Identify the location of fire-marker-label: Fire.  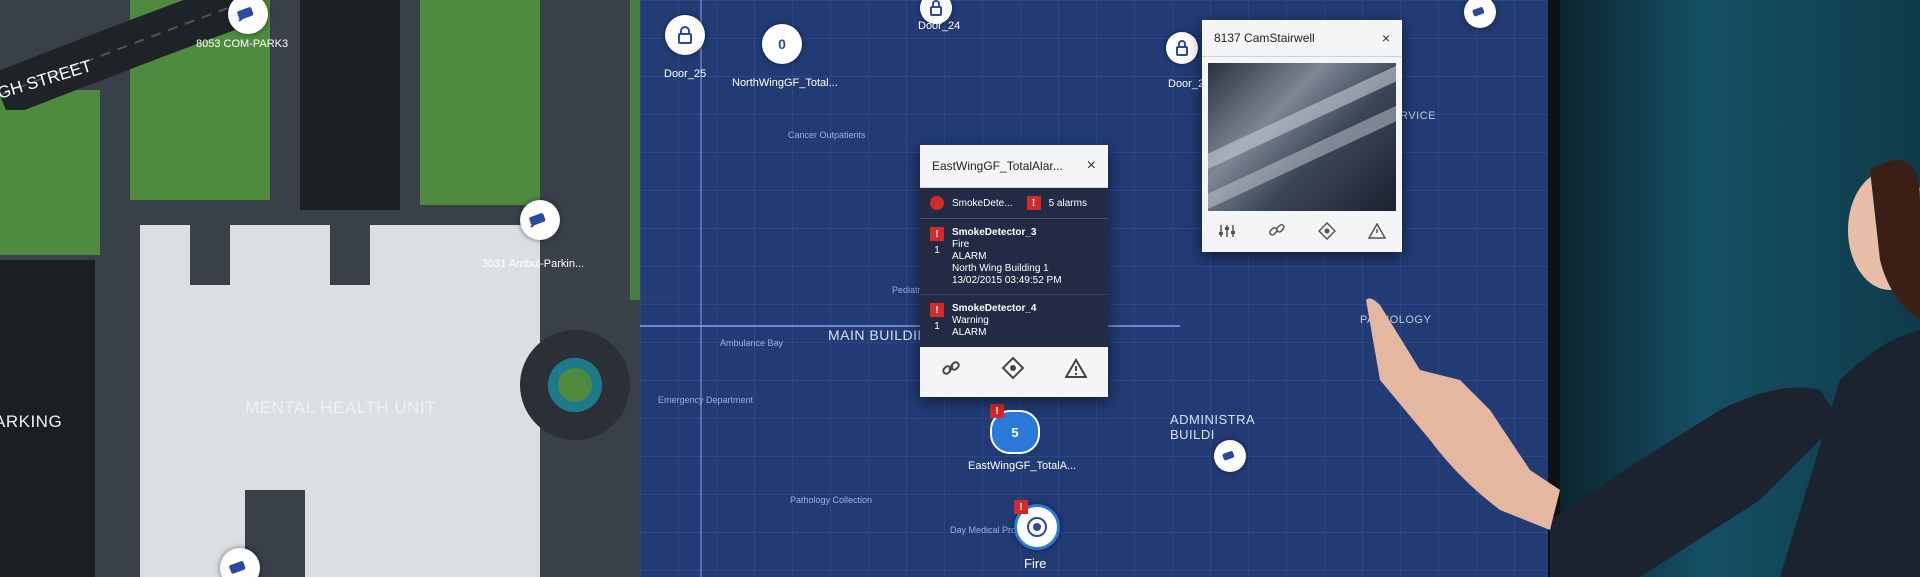
(1035, 563).